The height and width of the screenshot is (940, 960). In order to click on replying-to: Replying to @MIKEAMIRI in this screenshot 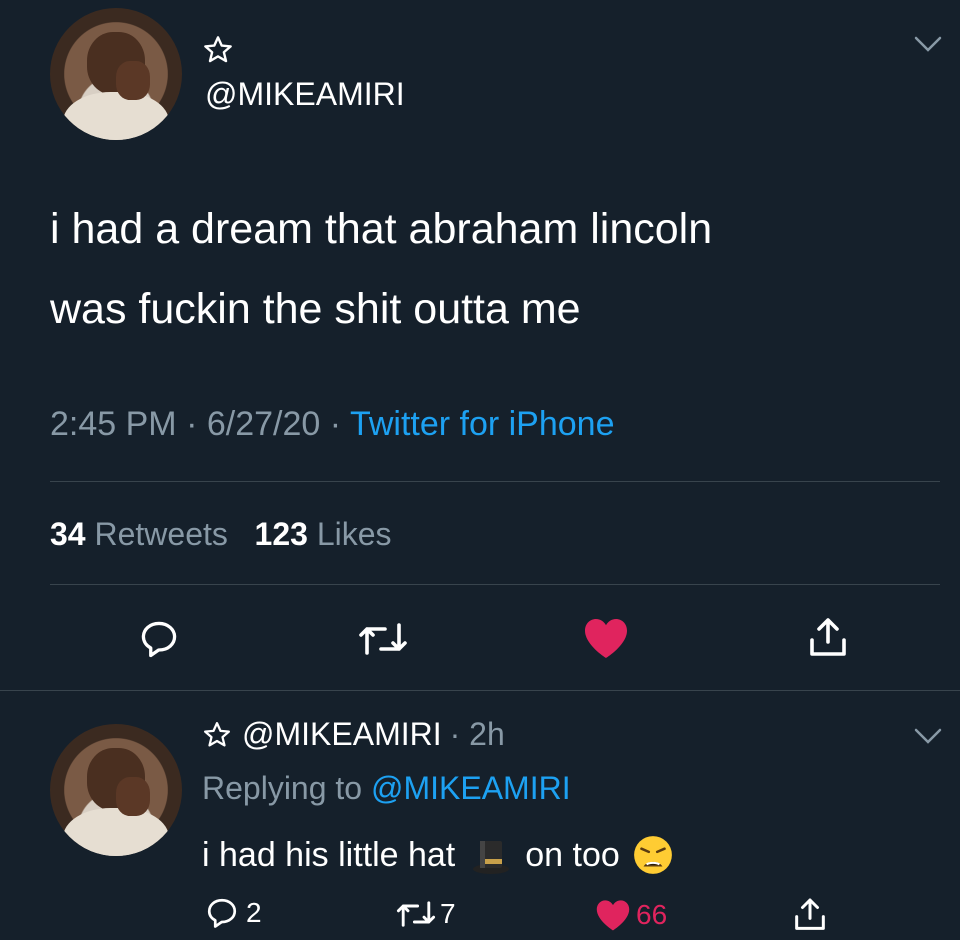, I will do `click(386, 788)`.